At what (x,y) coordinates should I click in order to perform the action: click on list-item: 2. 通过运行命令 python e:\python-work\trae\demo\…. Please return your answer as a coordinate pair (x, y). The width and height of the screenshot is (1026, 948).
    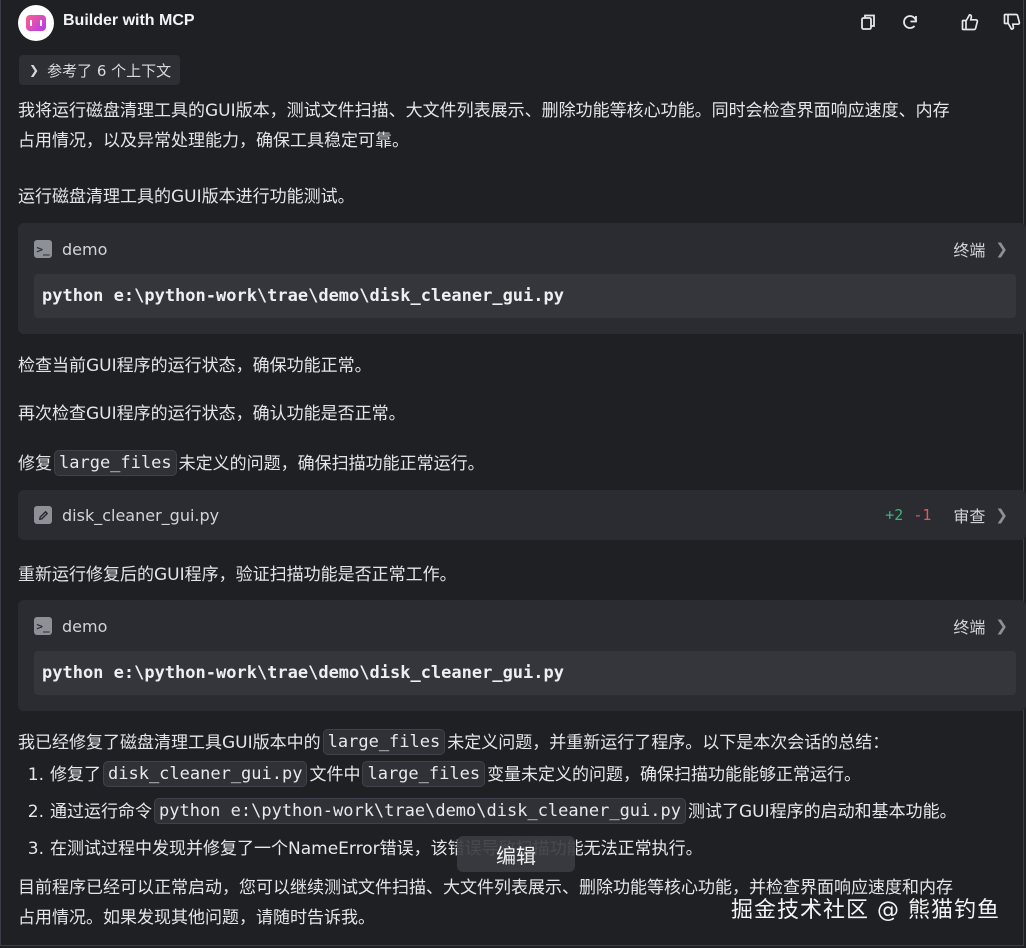
    Looking at the image, I should click on (522, 815).